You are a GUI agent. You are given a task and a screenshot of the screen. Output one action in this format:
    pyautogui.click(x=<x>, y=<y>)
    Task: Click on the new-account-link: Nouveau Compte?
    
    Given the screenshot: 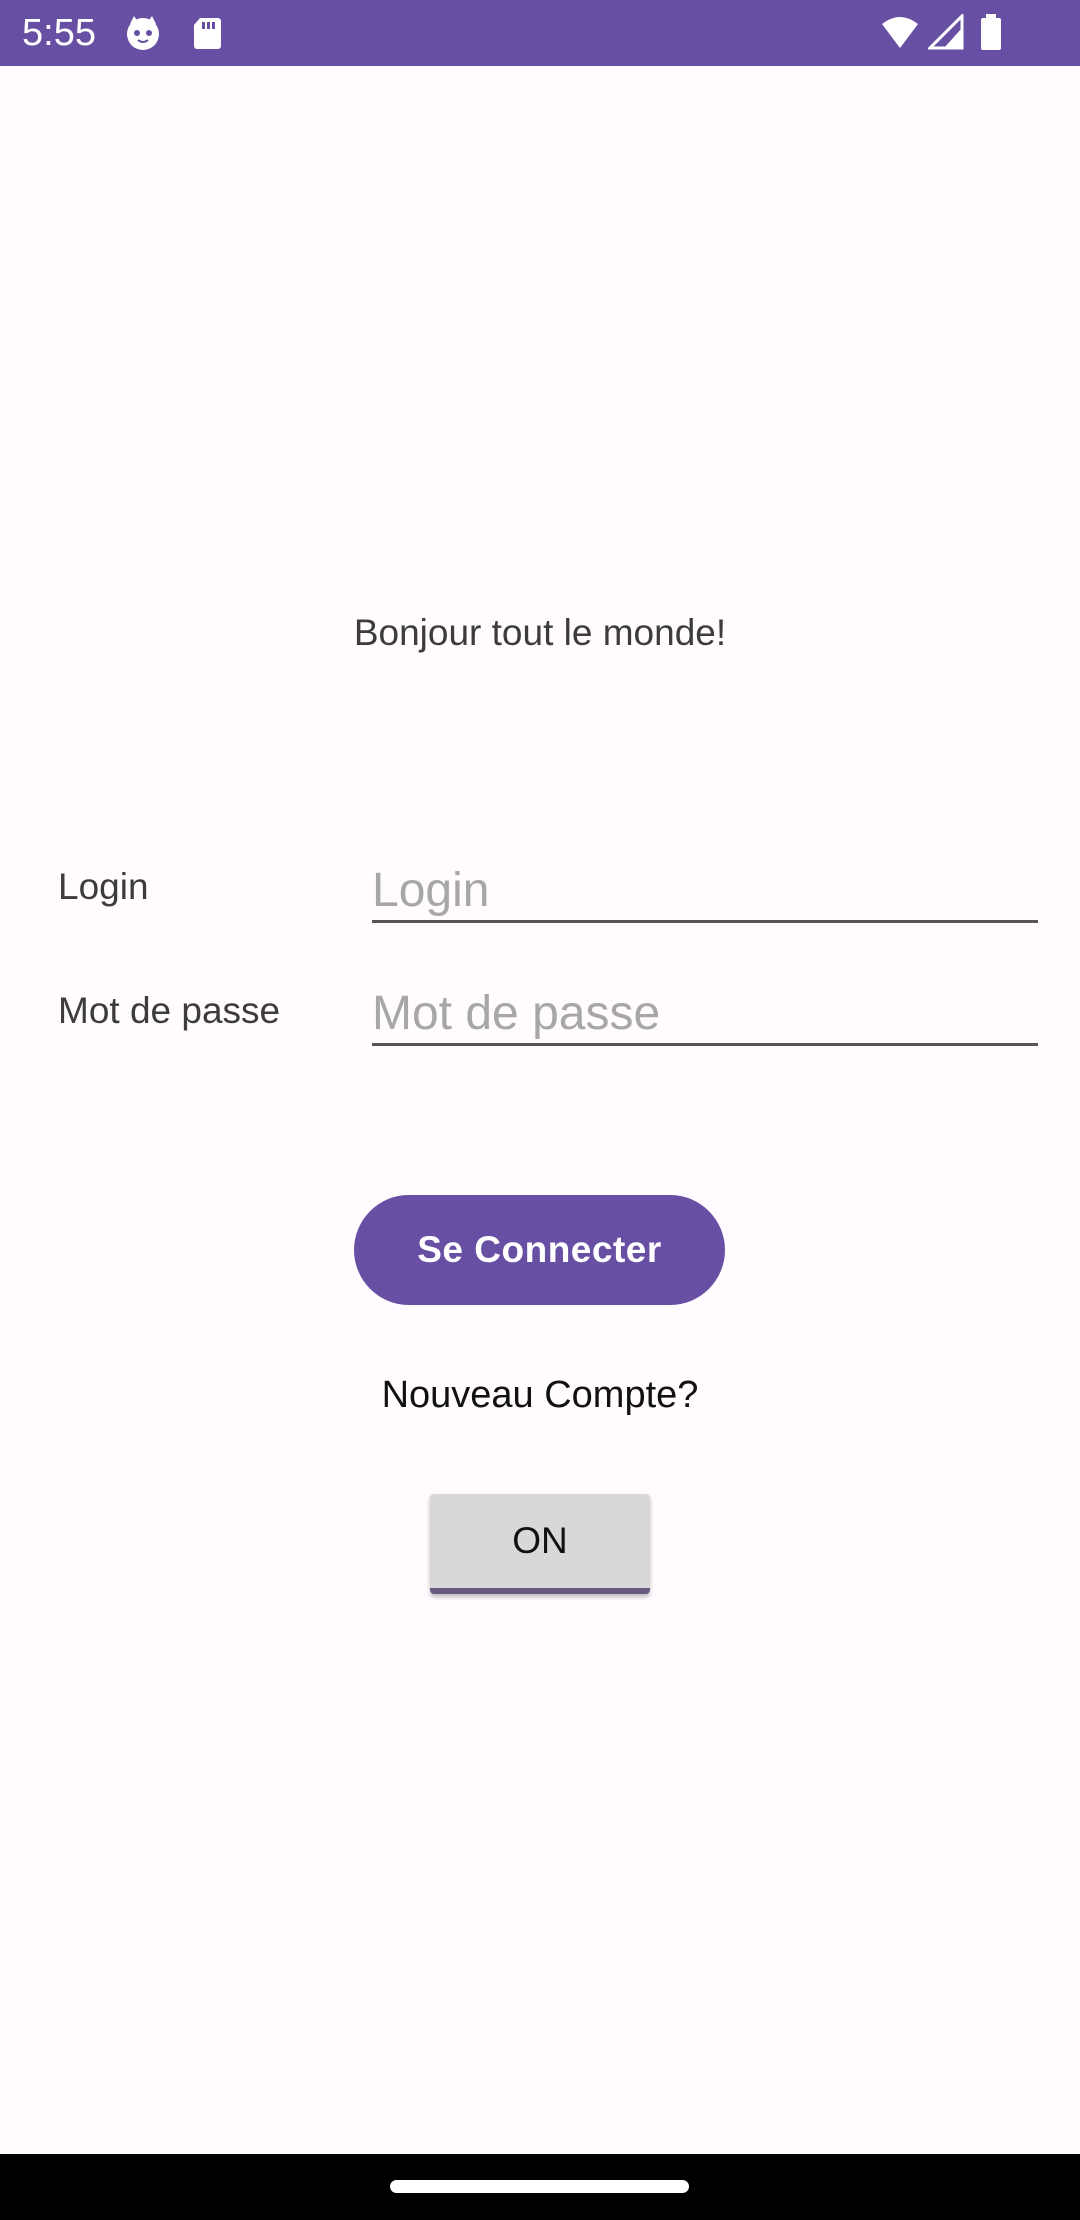 What is the action you would take?
    pyautogui.click(x=540, y=1395)
    